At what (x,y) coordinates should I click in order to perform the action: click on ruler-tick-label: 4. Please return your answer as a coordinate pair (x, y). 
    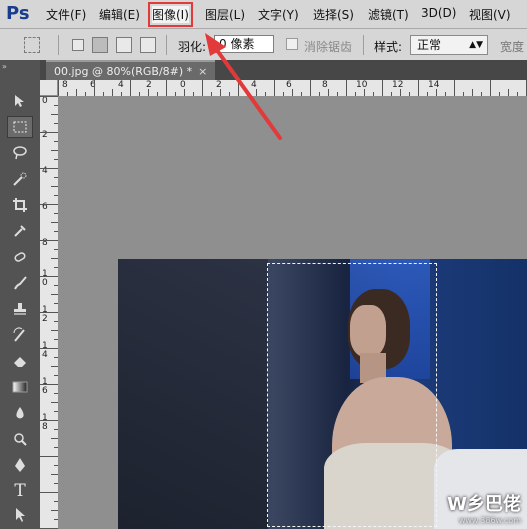
    Looking at the image, I should click on (121, 85).